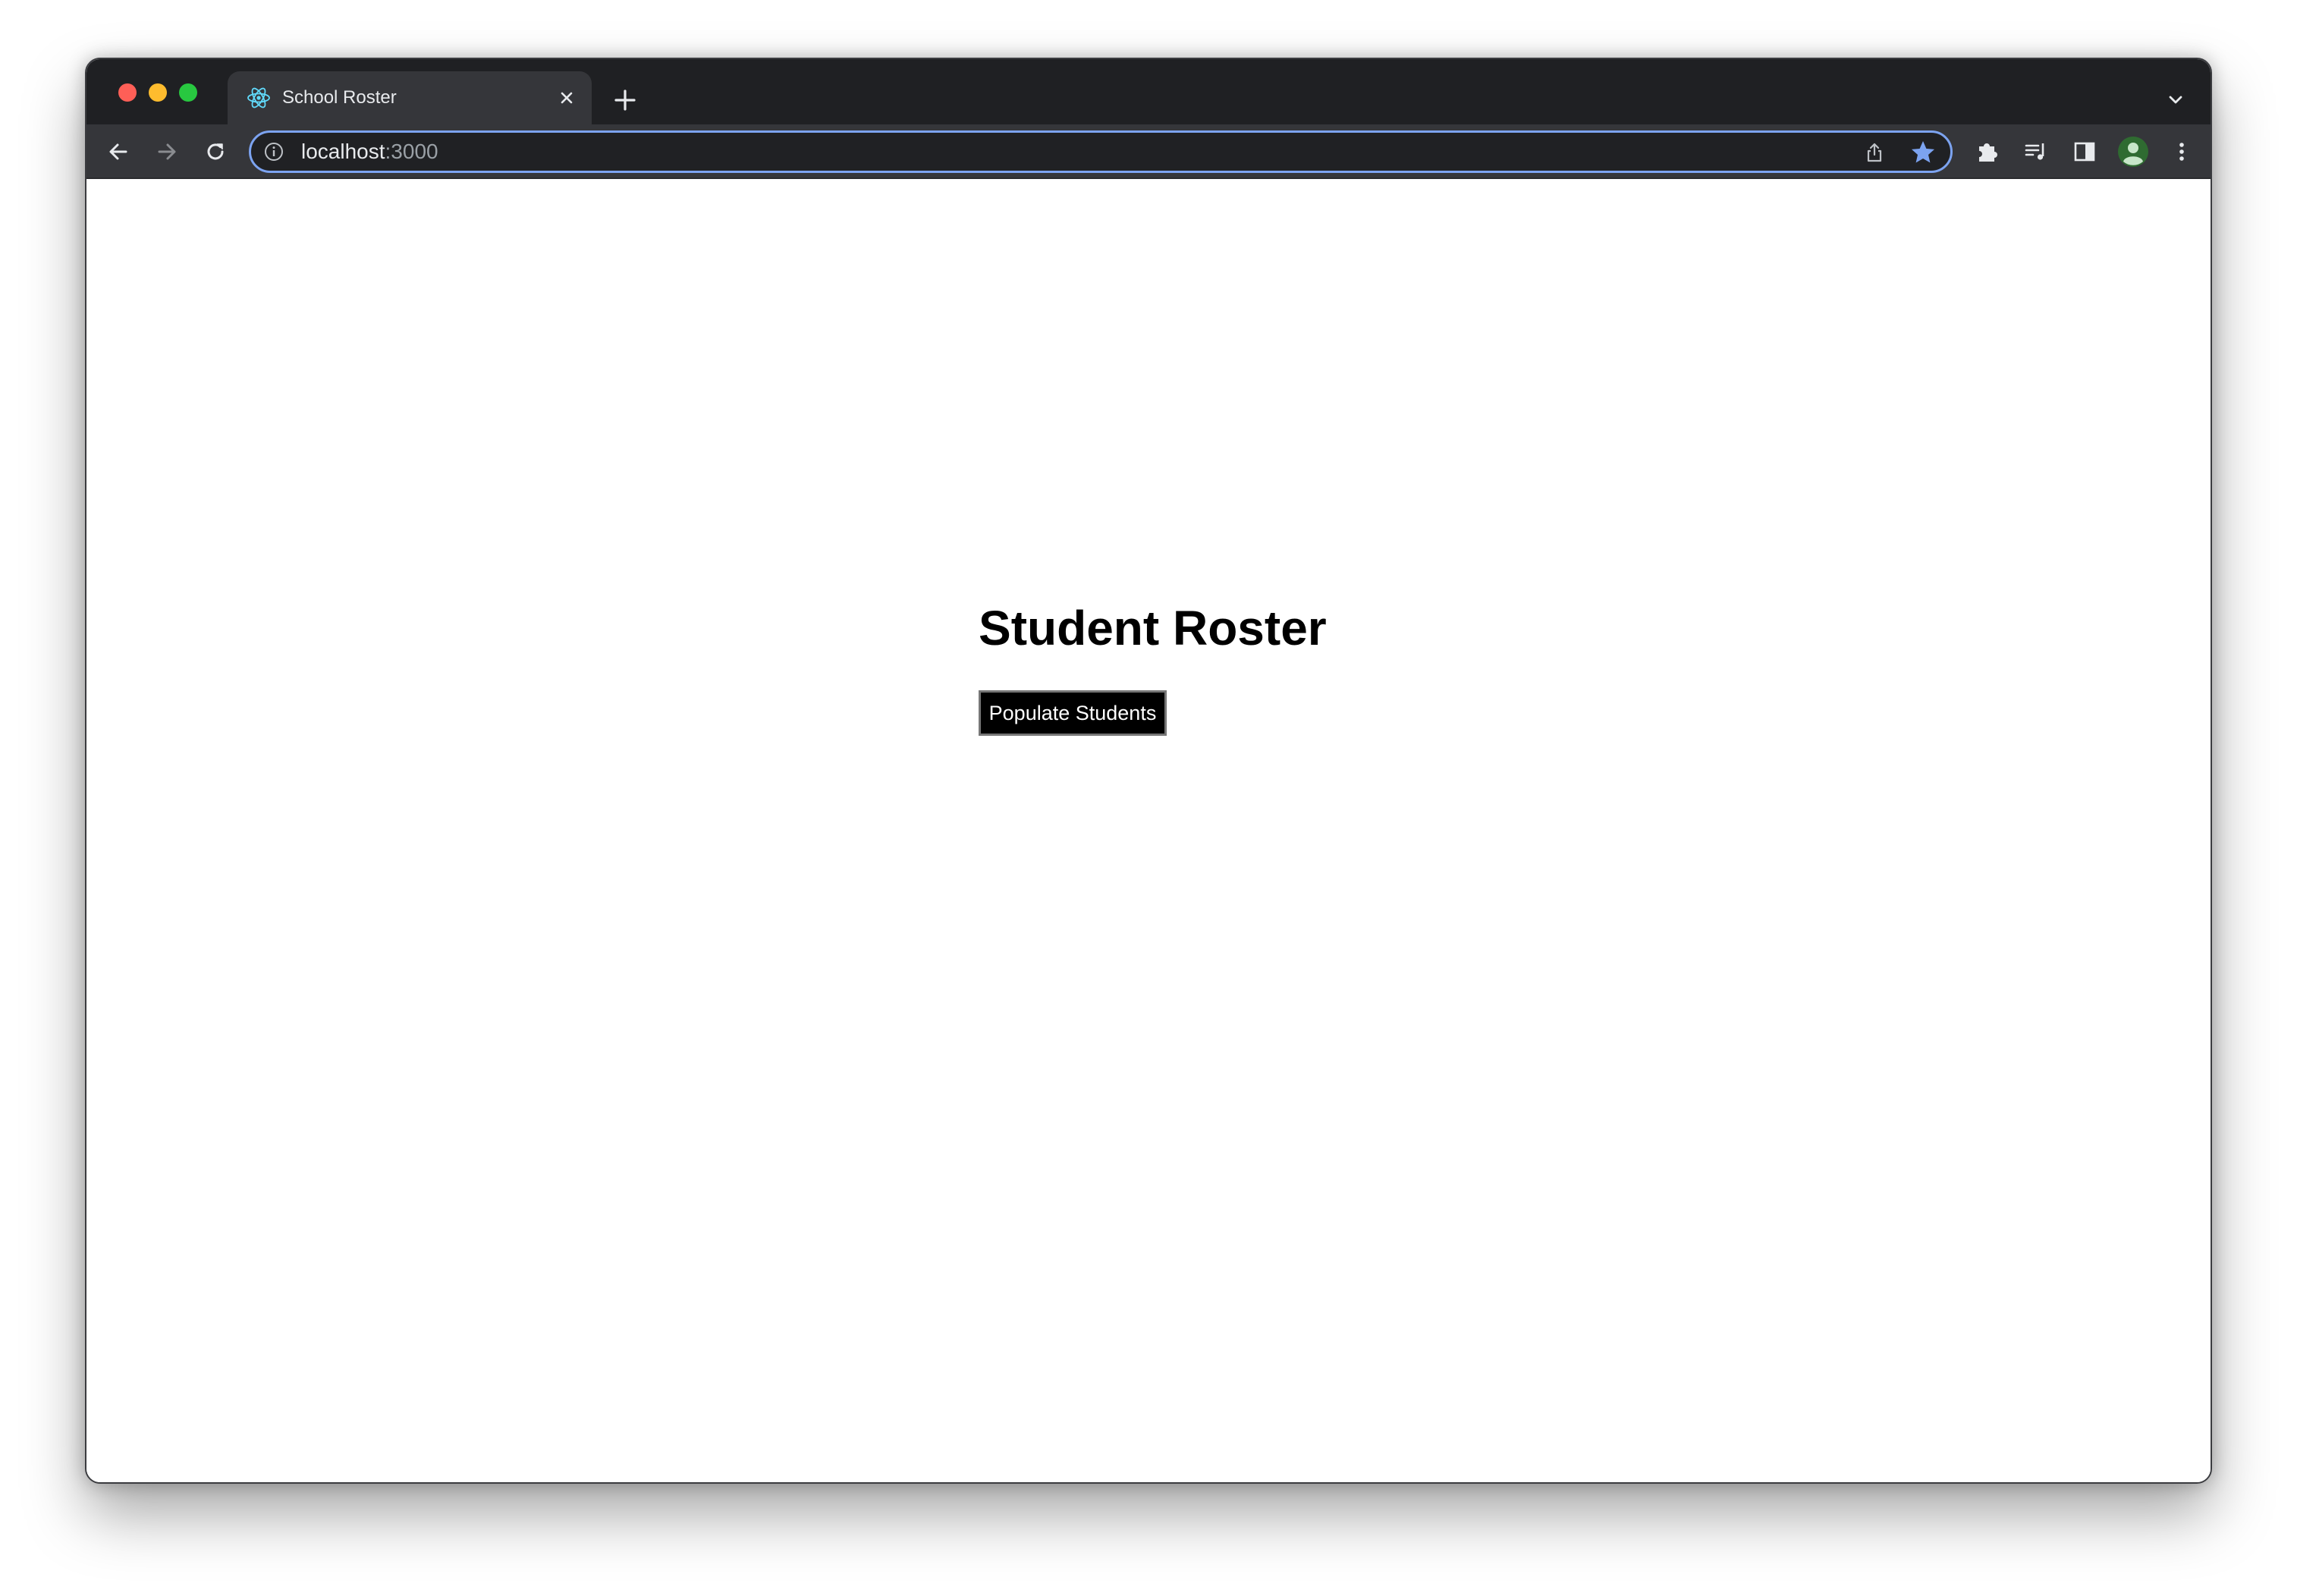  Describe the element at coordinates (1148, 91) in the screenshot. I see `tab-strip: School Roster` at that location.